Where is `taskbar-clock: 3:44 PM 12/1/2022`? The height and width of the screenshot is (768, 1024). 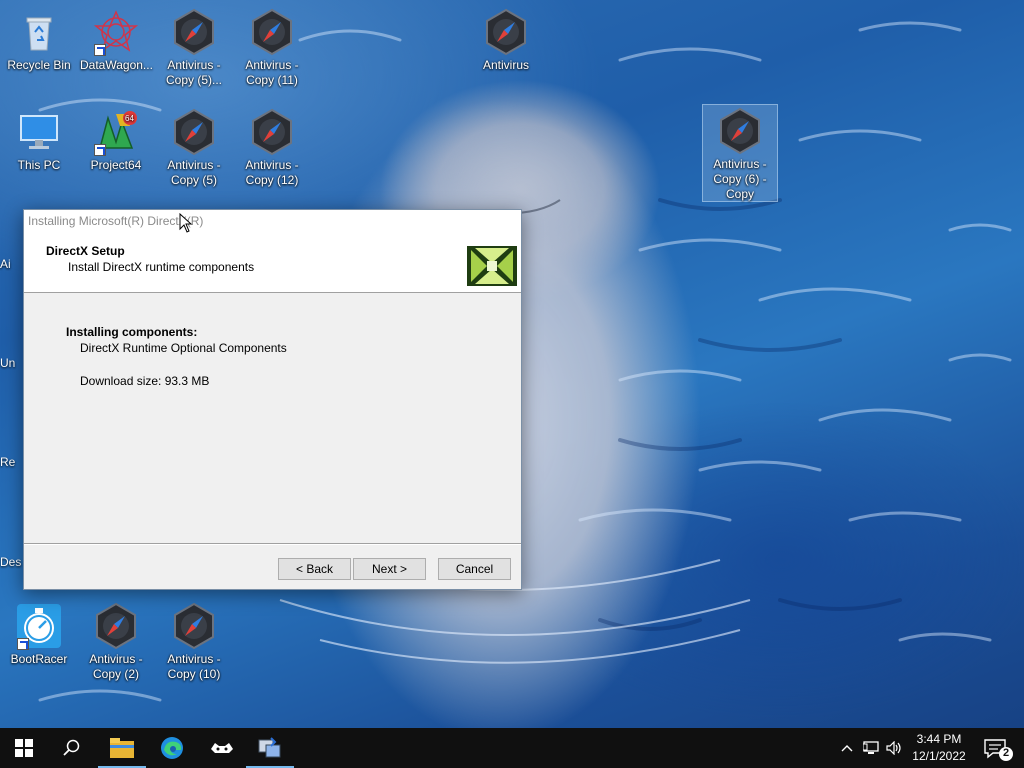 taskbar-clock: 3:44 PM 12/1/2022 is located at coordinates (939, 748).